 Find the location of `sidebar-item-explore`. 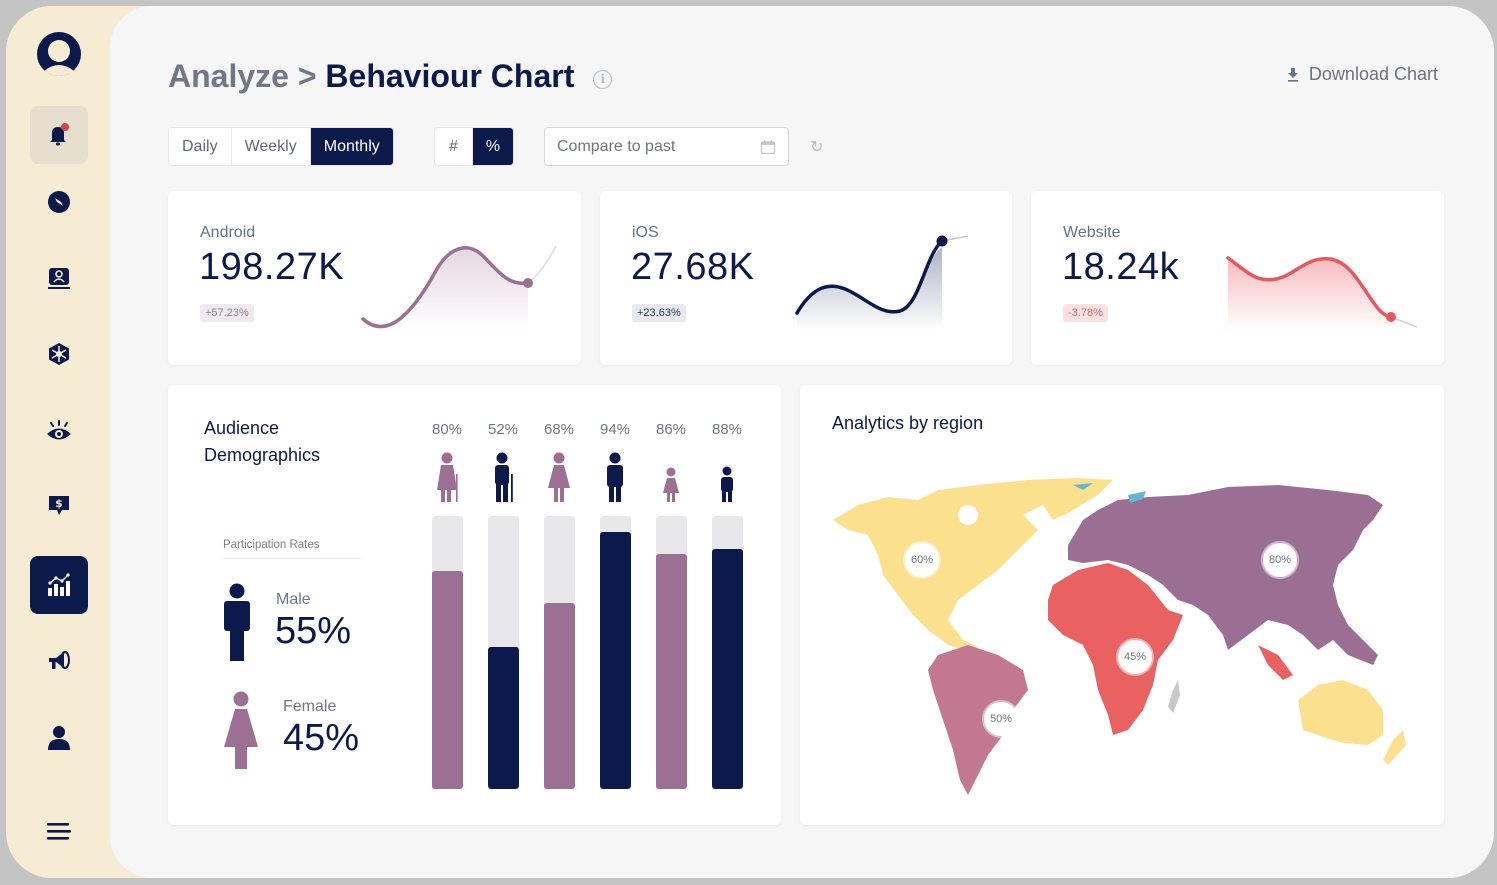

sidebar-item-explore is located at coordinates (59, 202).